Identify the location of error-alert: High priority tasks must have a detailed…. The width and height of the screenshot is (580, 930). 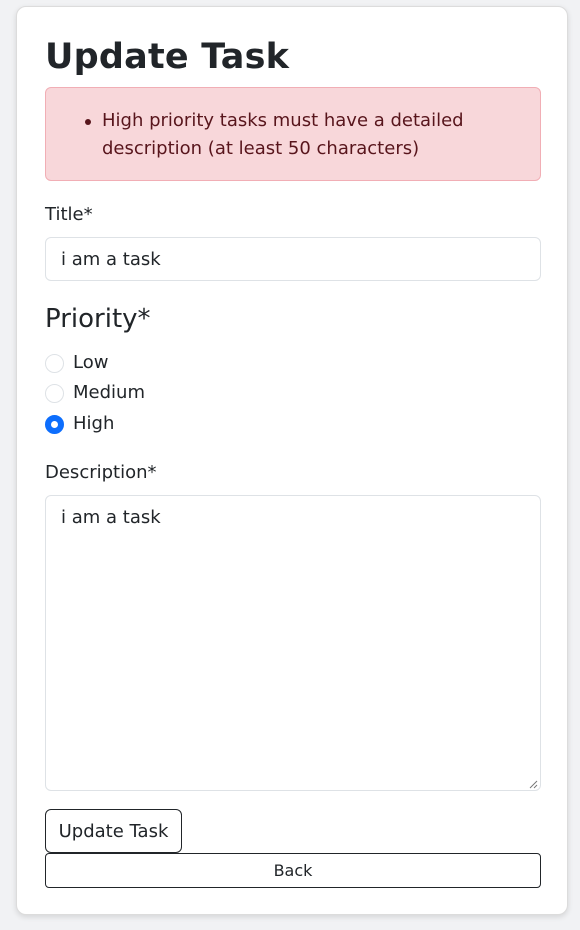
(293, 134).